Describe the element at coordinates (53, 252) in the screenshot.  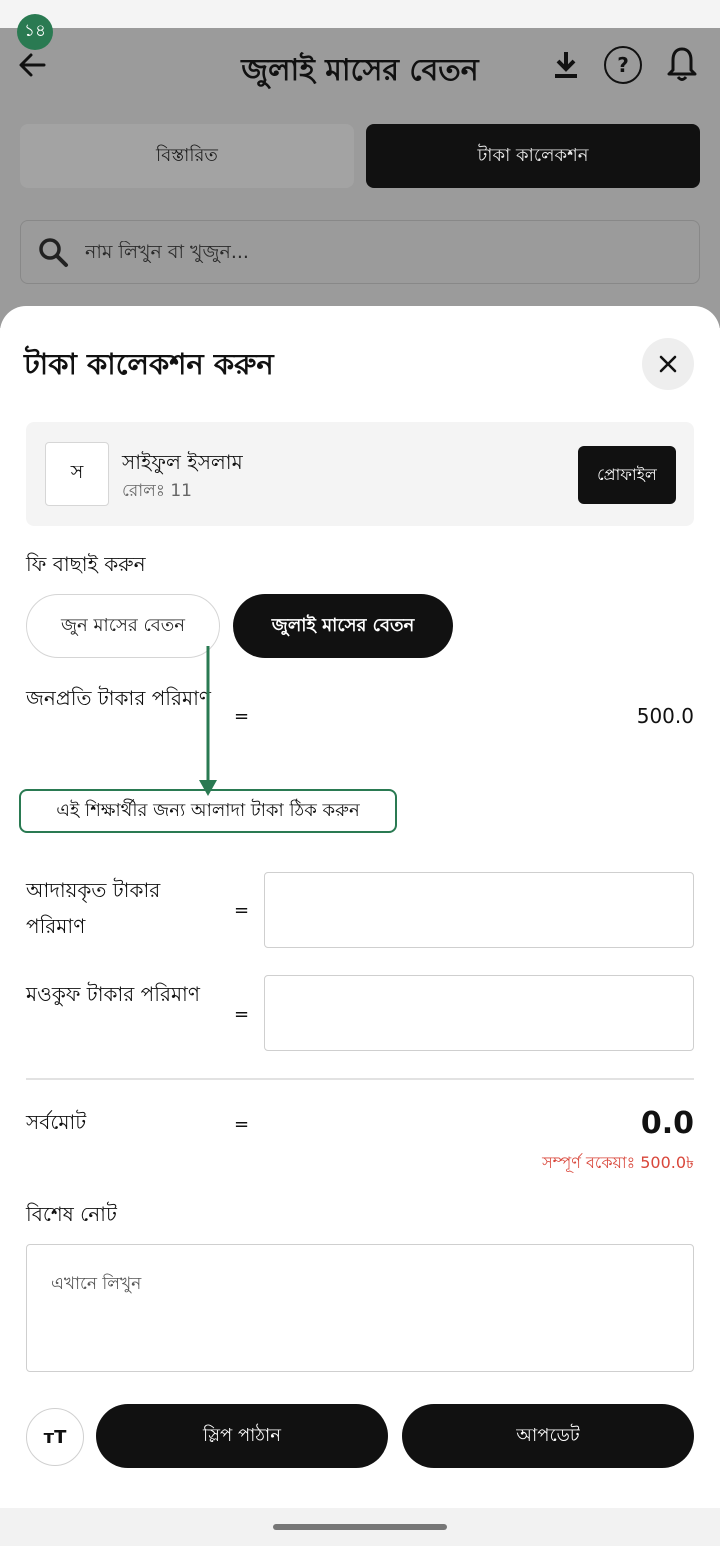
I see `search-icon` at that location.